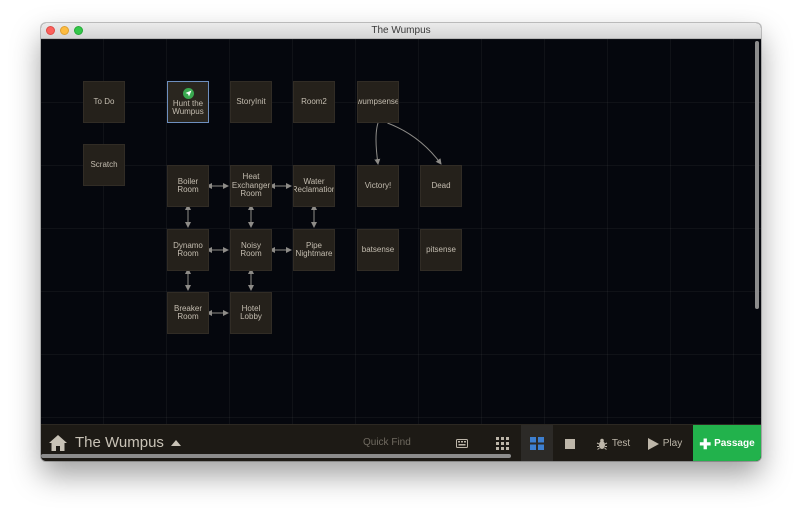  Describe the element at coordinates (757, 175) in the screenshot. I see `vertical-scrollbar` at that location.